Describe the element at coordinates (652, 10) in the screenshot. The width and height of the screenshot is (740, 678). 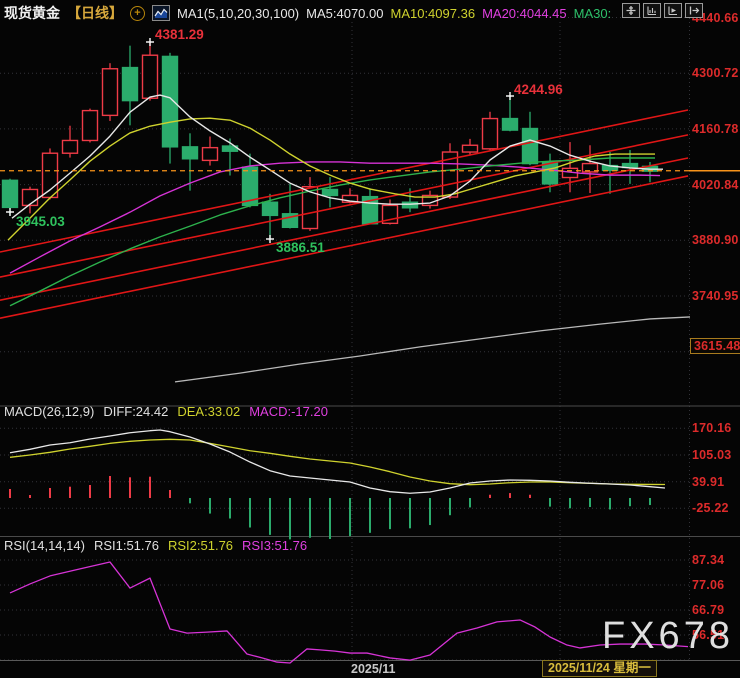
I see `pane-chart-icon` at that location.